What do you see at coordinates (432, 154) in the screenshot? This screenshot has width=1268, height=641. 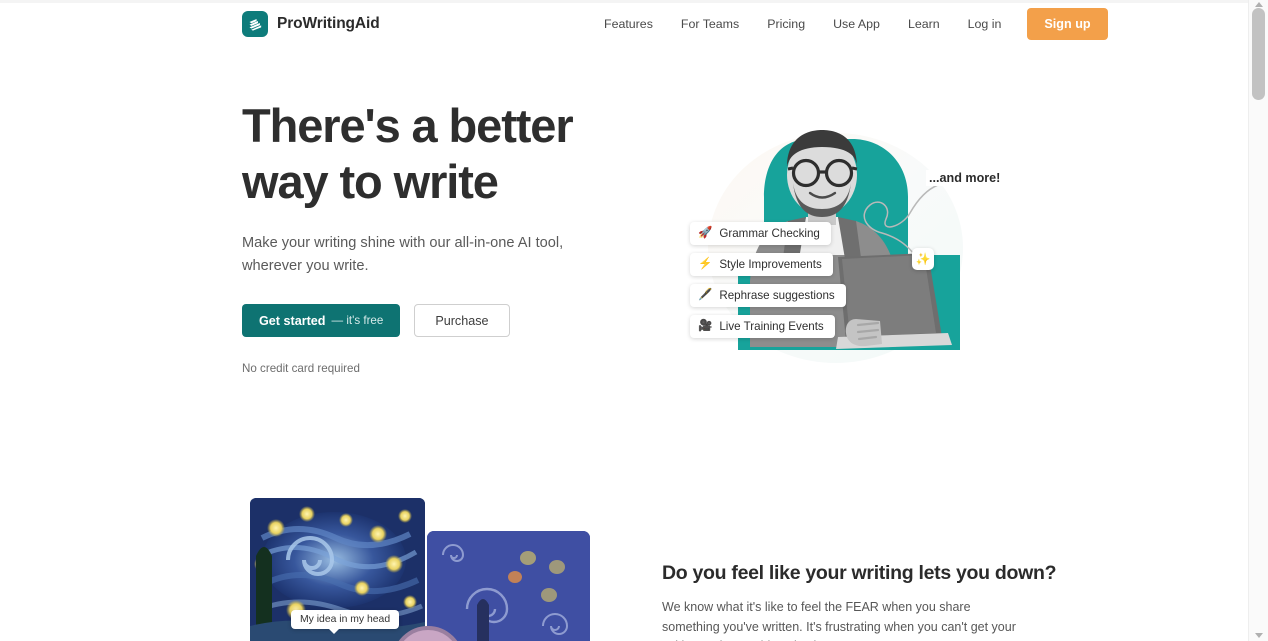 I see `page-title: There's a better way to write` at bounding box center [432, 154].